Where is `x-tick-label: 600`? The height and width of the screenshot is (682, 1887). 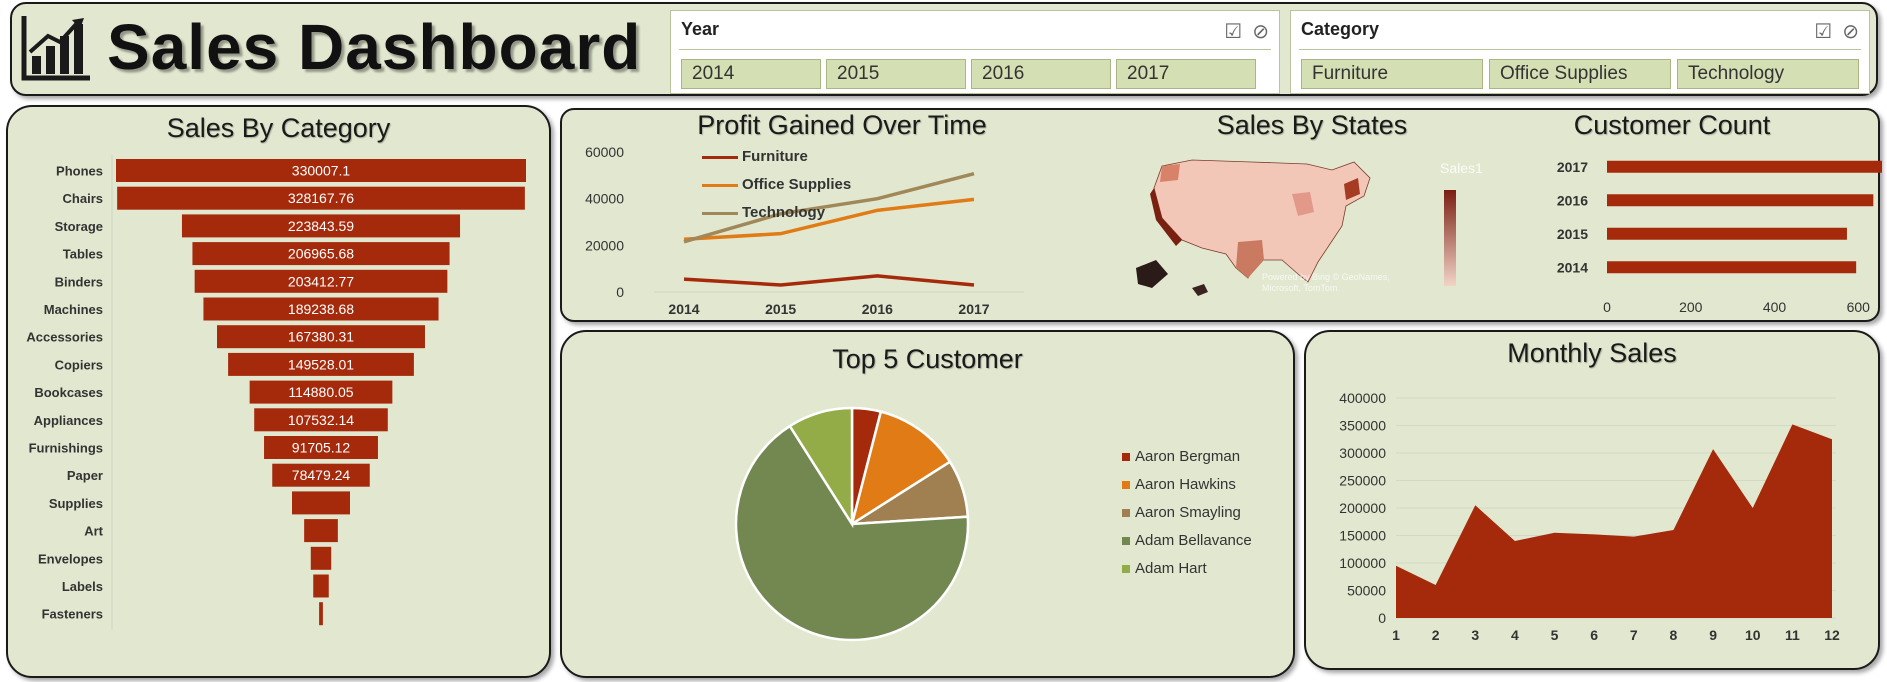 x-tick-label: 600 is located at coordinates (1859, 307).